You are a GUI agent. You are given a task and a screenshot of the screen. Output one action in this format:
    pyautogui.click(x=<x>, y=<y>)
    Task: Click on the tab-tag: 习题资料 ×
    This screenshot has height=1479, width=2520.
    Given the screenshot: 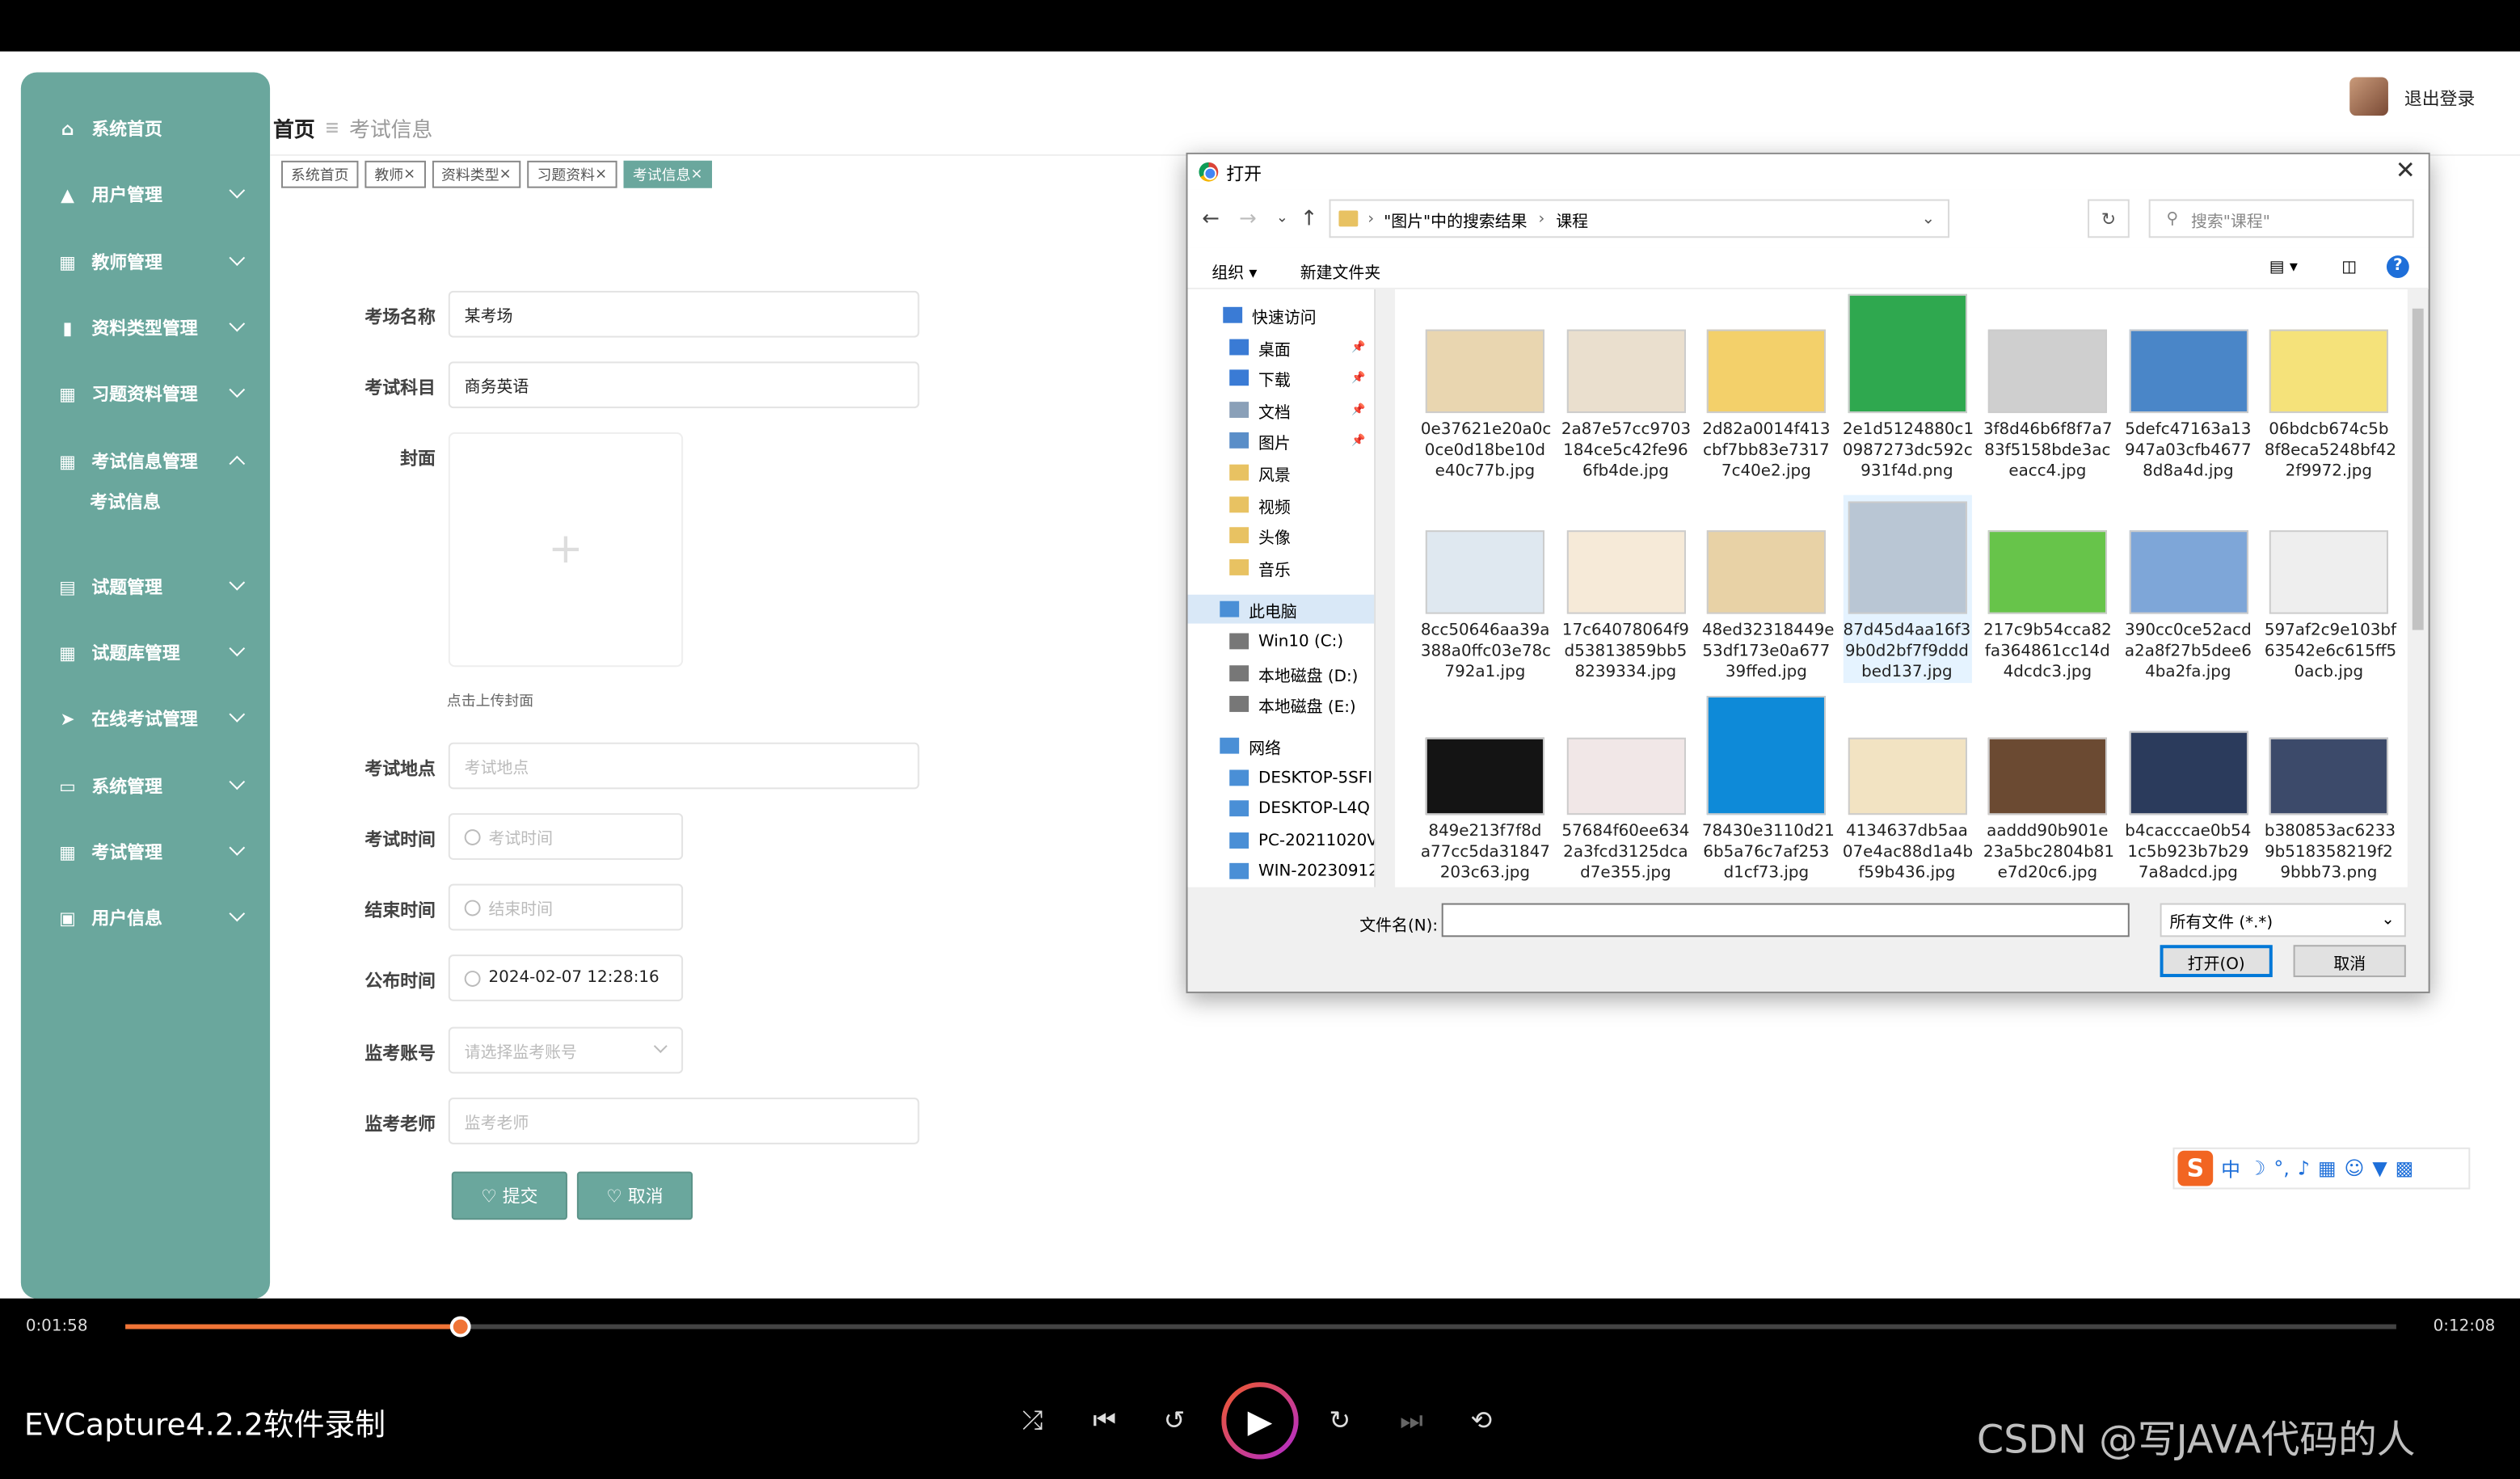 What is the action you would take?
    pyautogui.click(x=572, y=174)
    